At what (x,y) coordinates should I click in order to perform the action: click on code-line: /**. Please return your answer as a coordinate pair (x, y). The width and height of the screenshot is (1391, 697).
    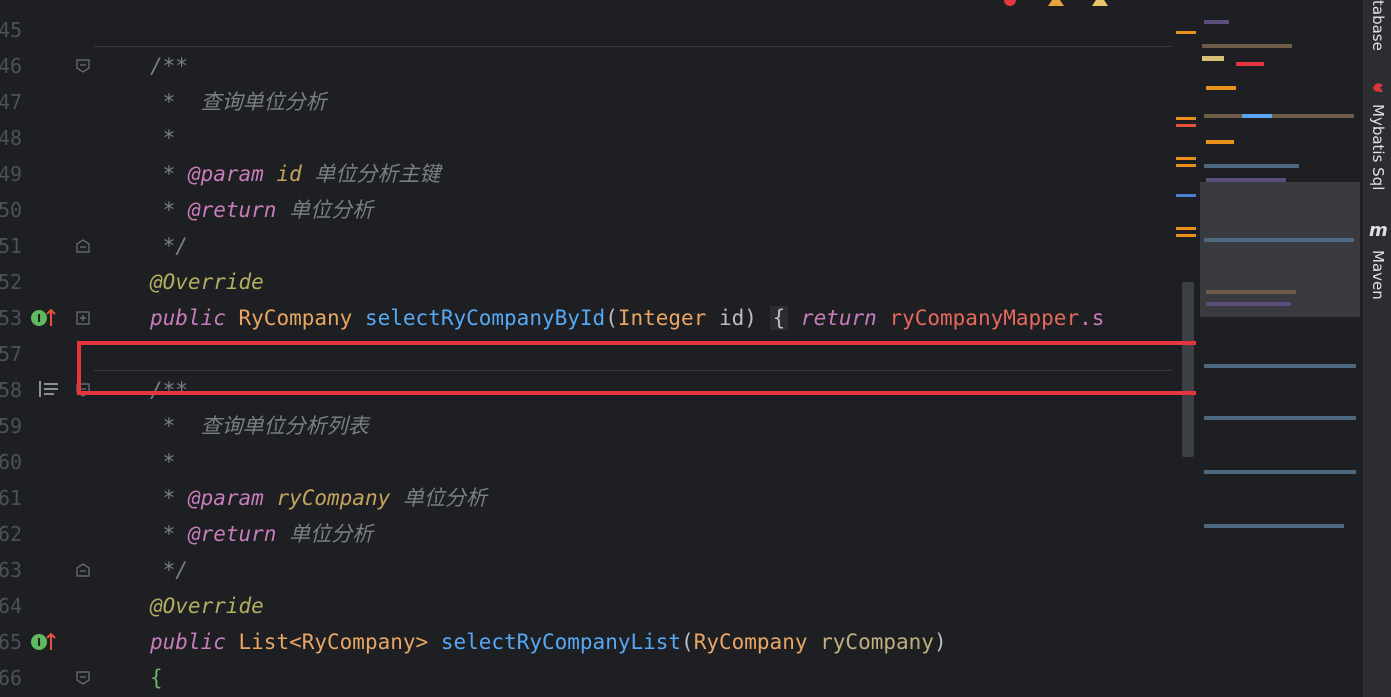
    Looking at the image, I should click on (169, 66).